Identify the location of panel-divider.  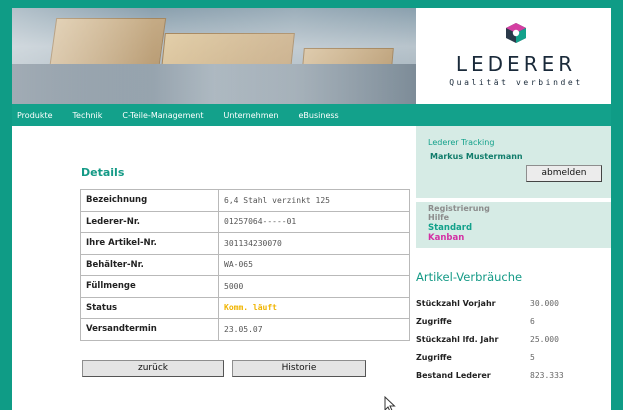
(516, 200).